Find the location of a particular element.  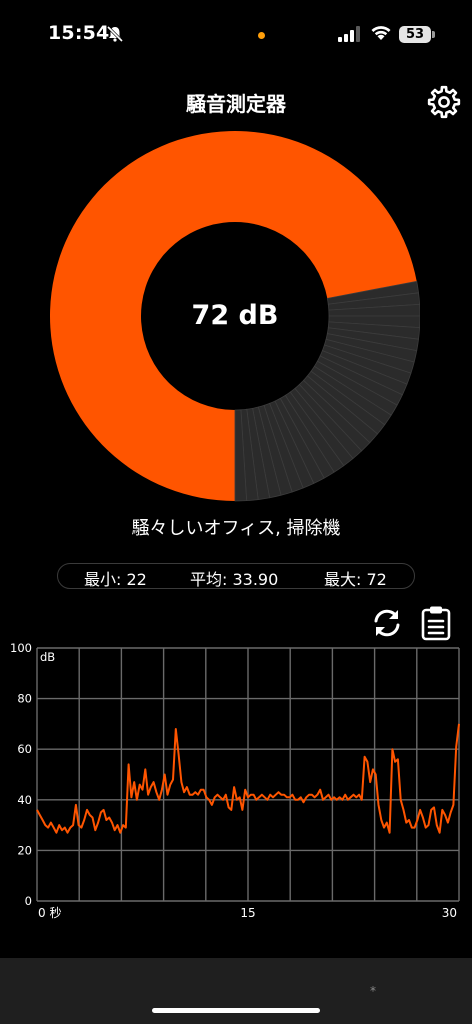

refresh-button is located at coordinates (387, 623).